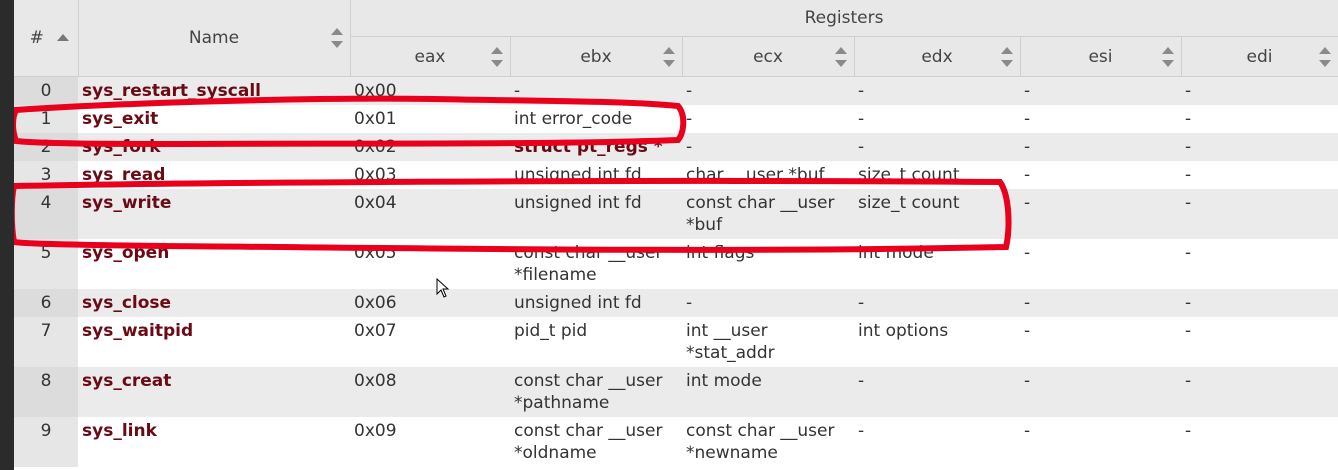  I want to click on cell-ebx: const char __user *filename, so click(596, 264).